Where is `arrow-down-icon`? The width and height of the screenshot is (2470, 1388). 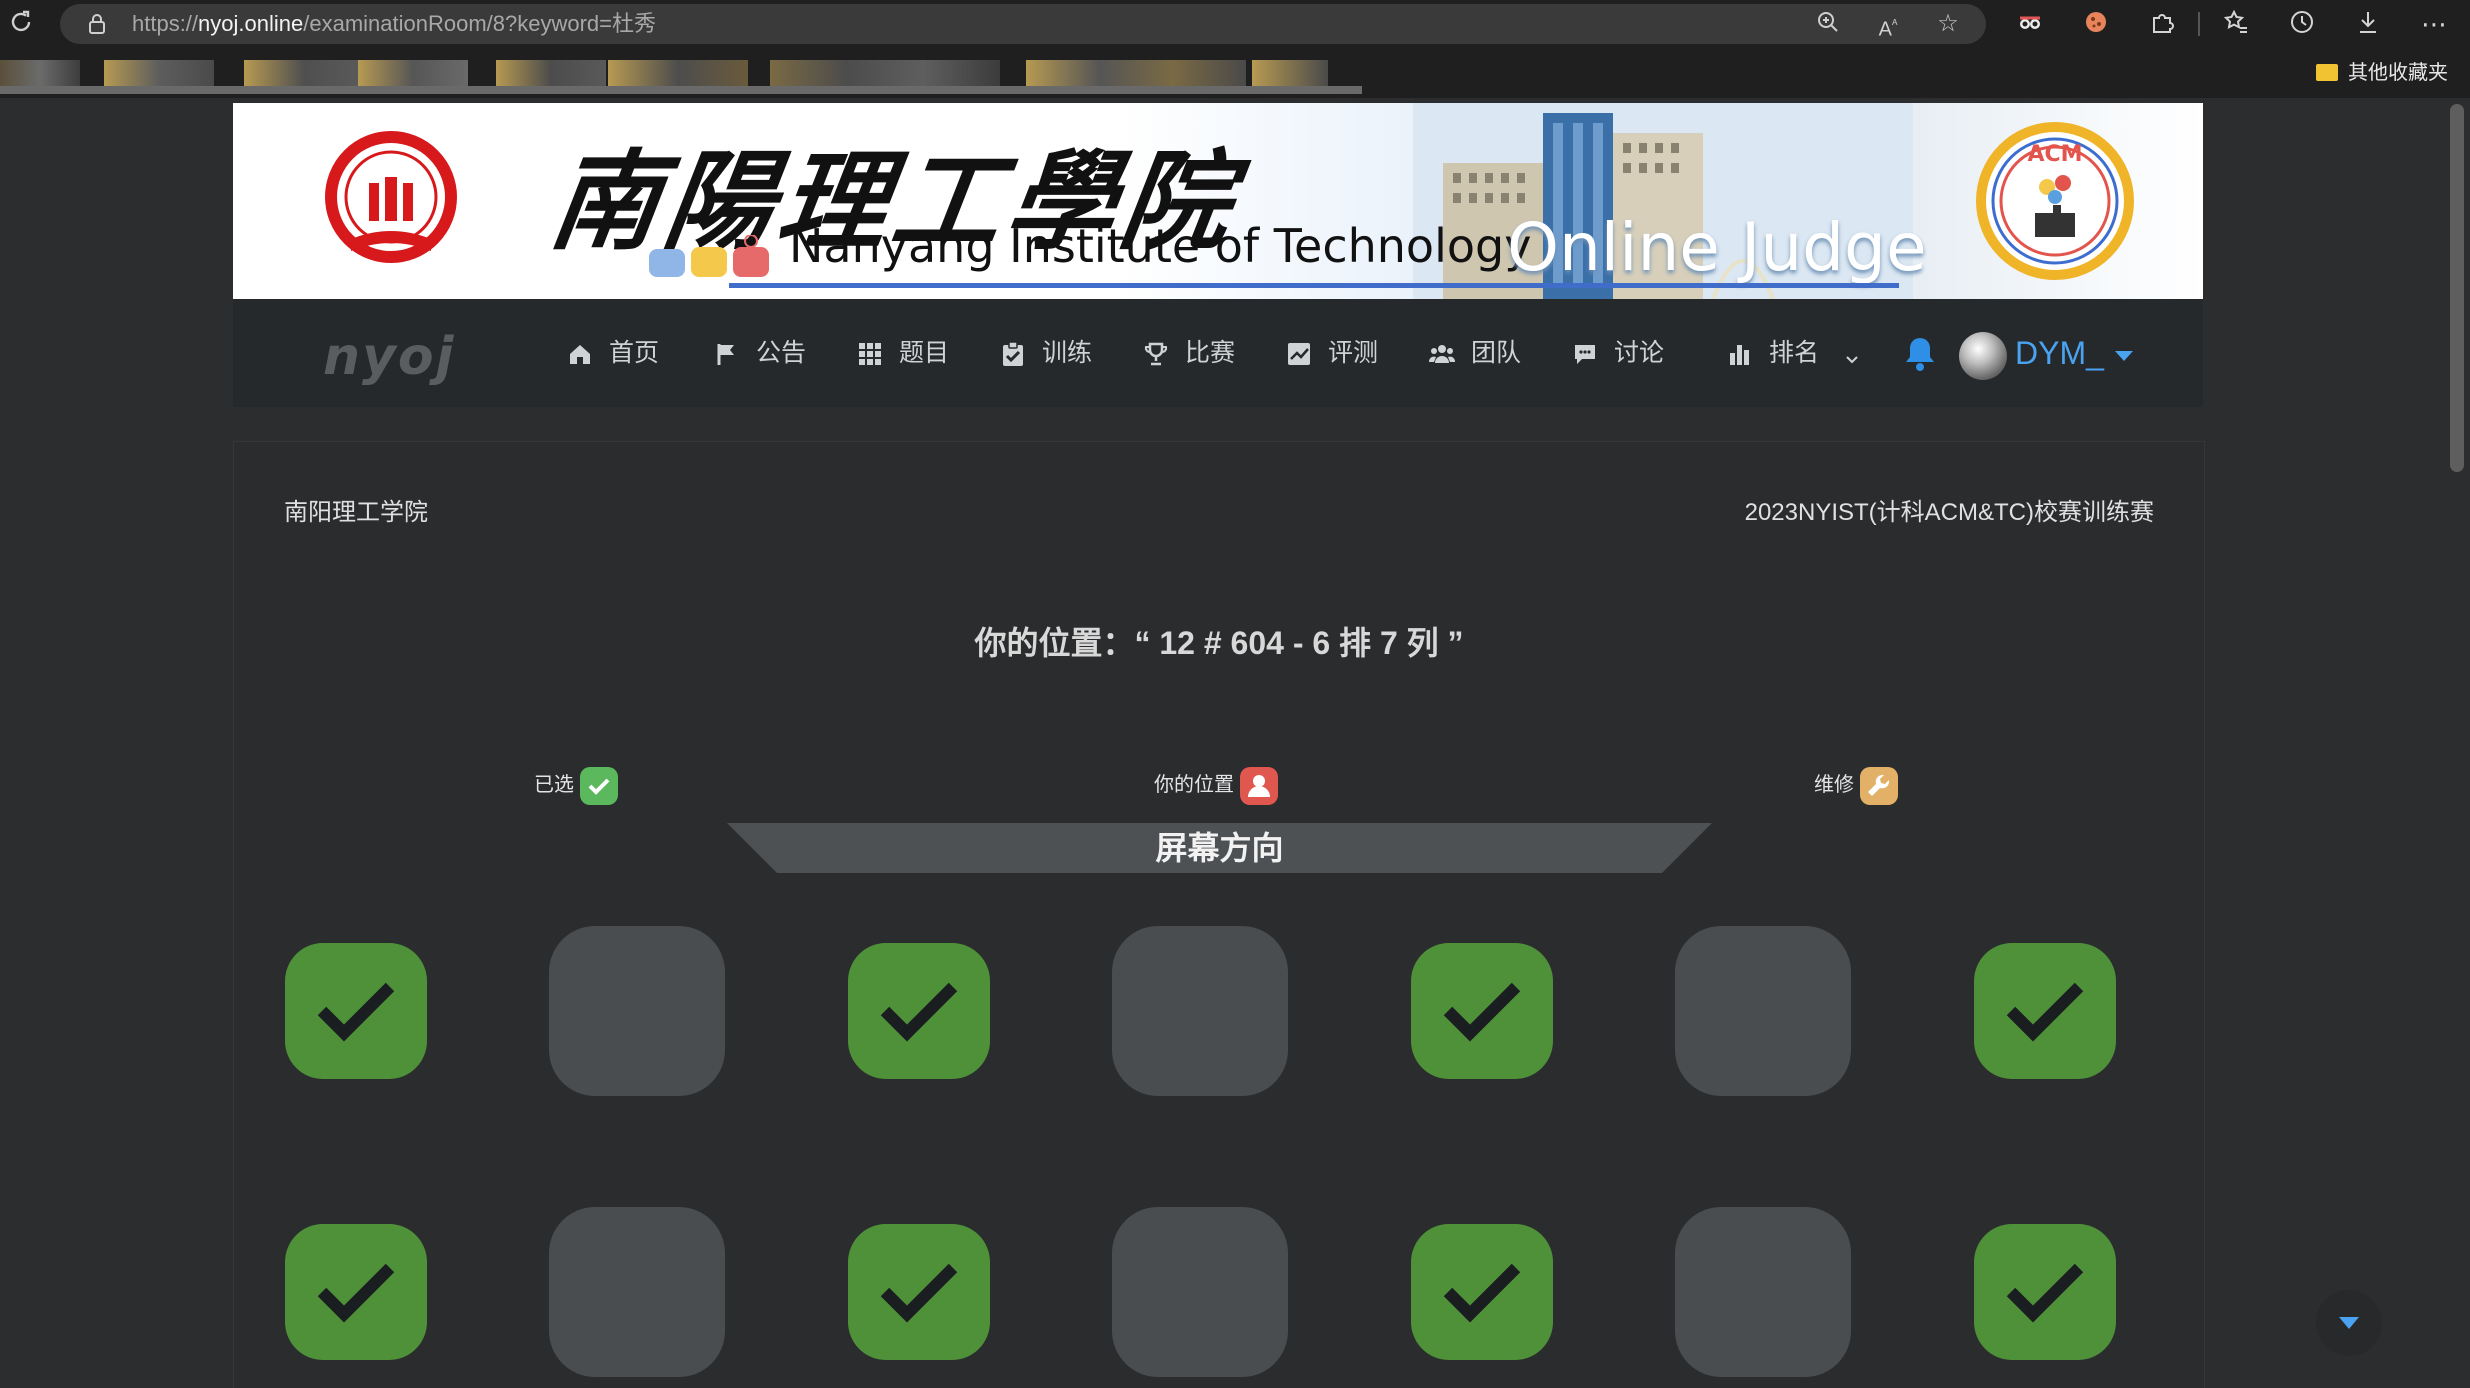 arrow-down-icon is located at coordinates (2349, 1323).